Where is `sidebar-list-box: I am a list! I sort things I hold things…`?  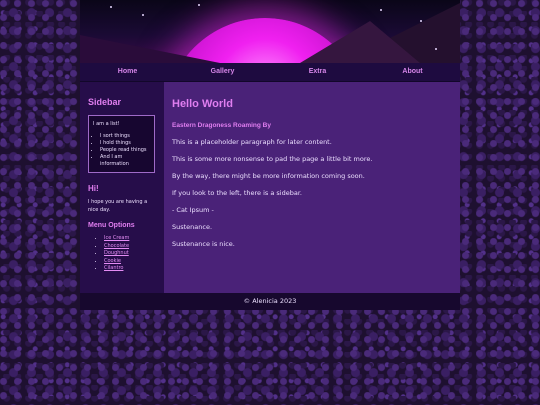 sidebar-list-box: I am a list! I sort things I hold things… is located at coordinates (121, 144).